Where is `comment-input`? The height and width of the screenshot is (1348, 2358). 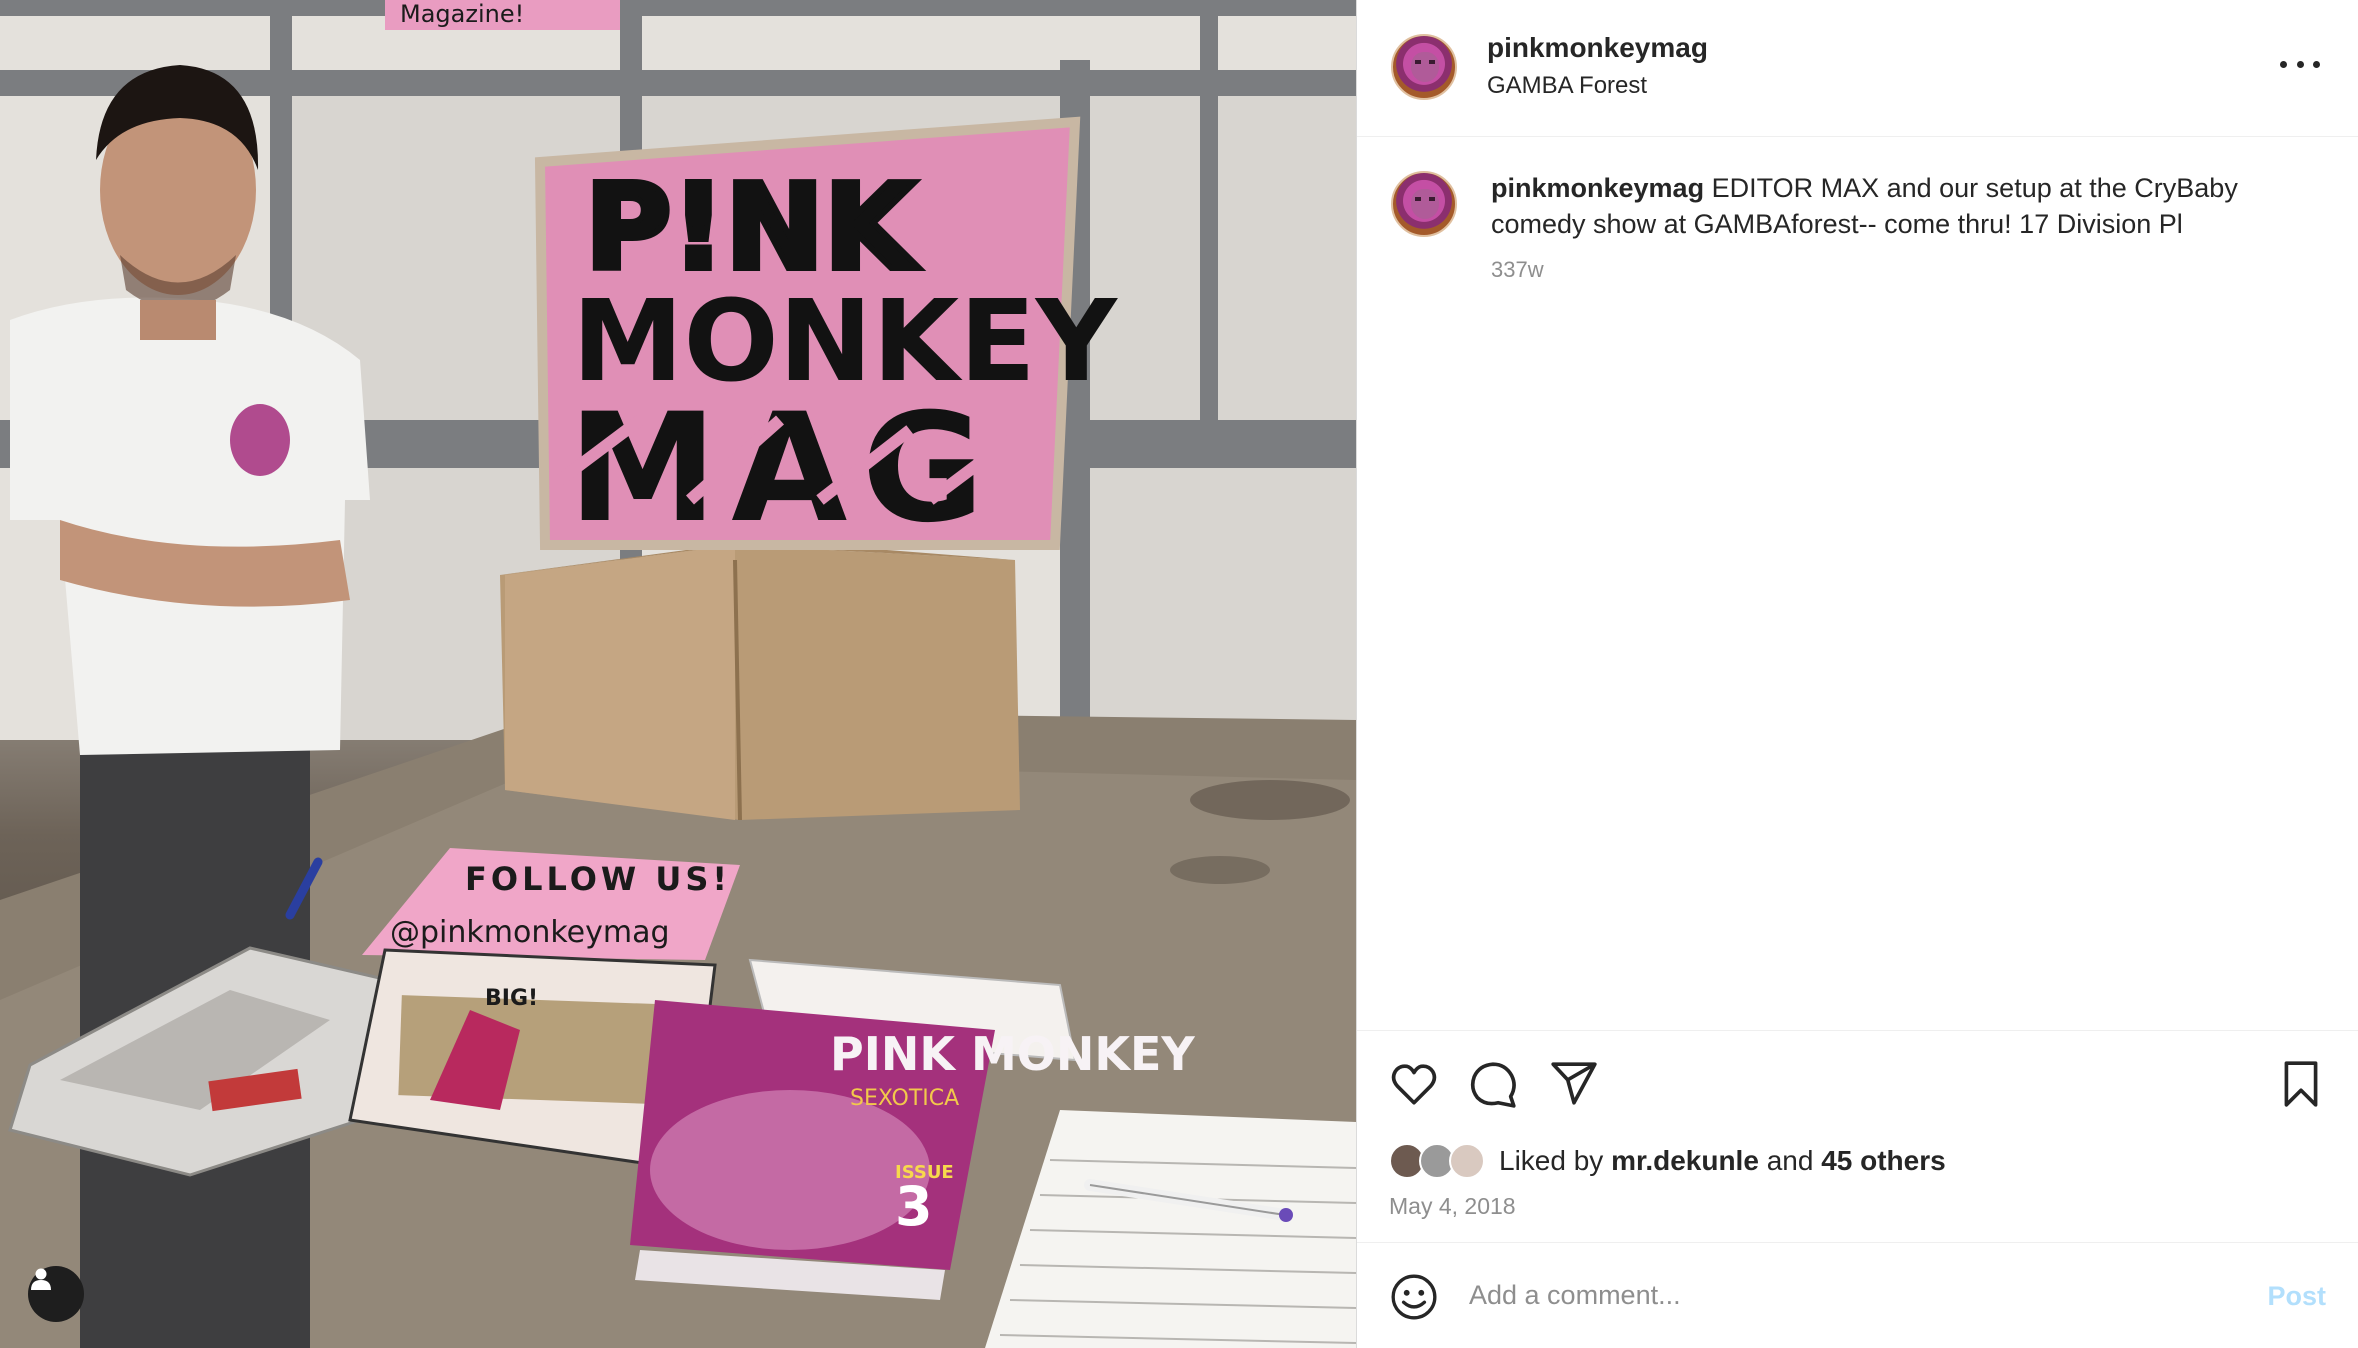
comment-input is located at coordinates (1829, 1295).